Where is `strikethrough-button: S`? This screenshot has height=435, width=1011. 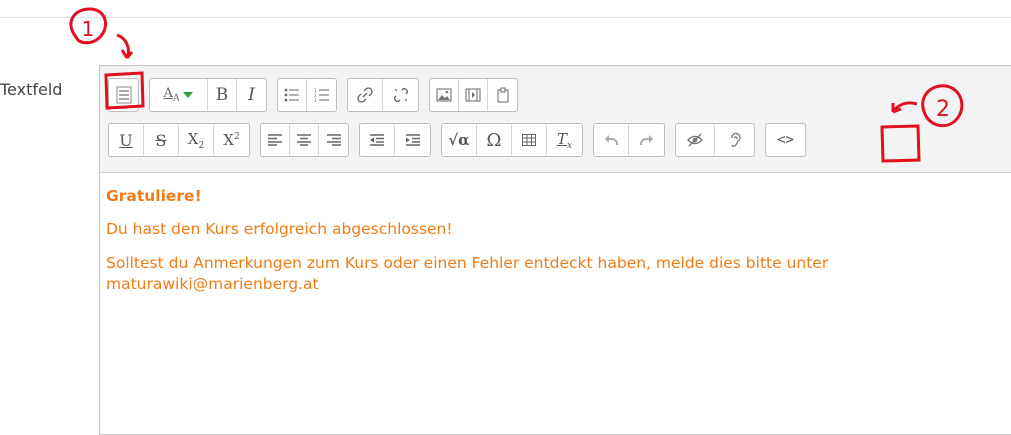
strikethrough-button: S is located at coordinates (161, 140).